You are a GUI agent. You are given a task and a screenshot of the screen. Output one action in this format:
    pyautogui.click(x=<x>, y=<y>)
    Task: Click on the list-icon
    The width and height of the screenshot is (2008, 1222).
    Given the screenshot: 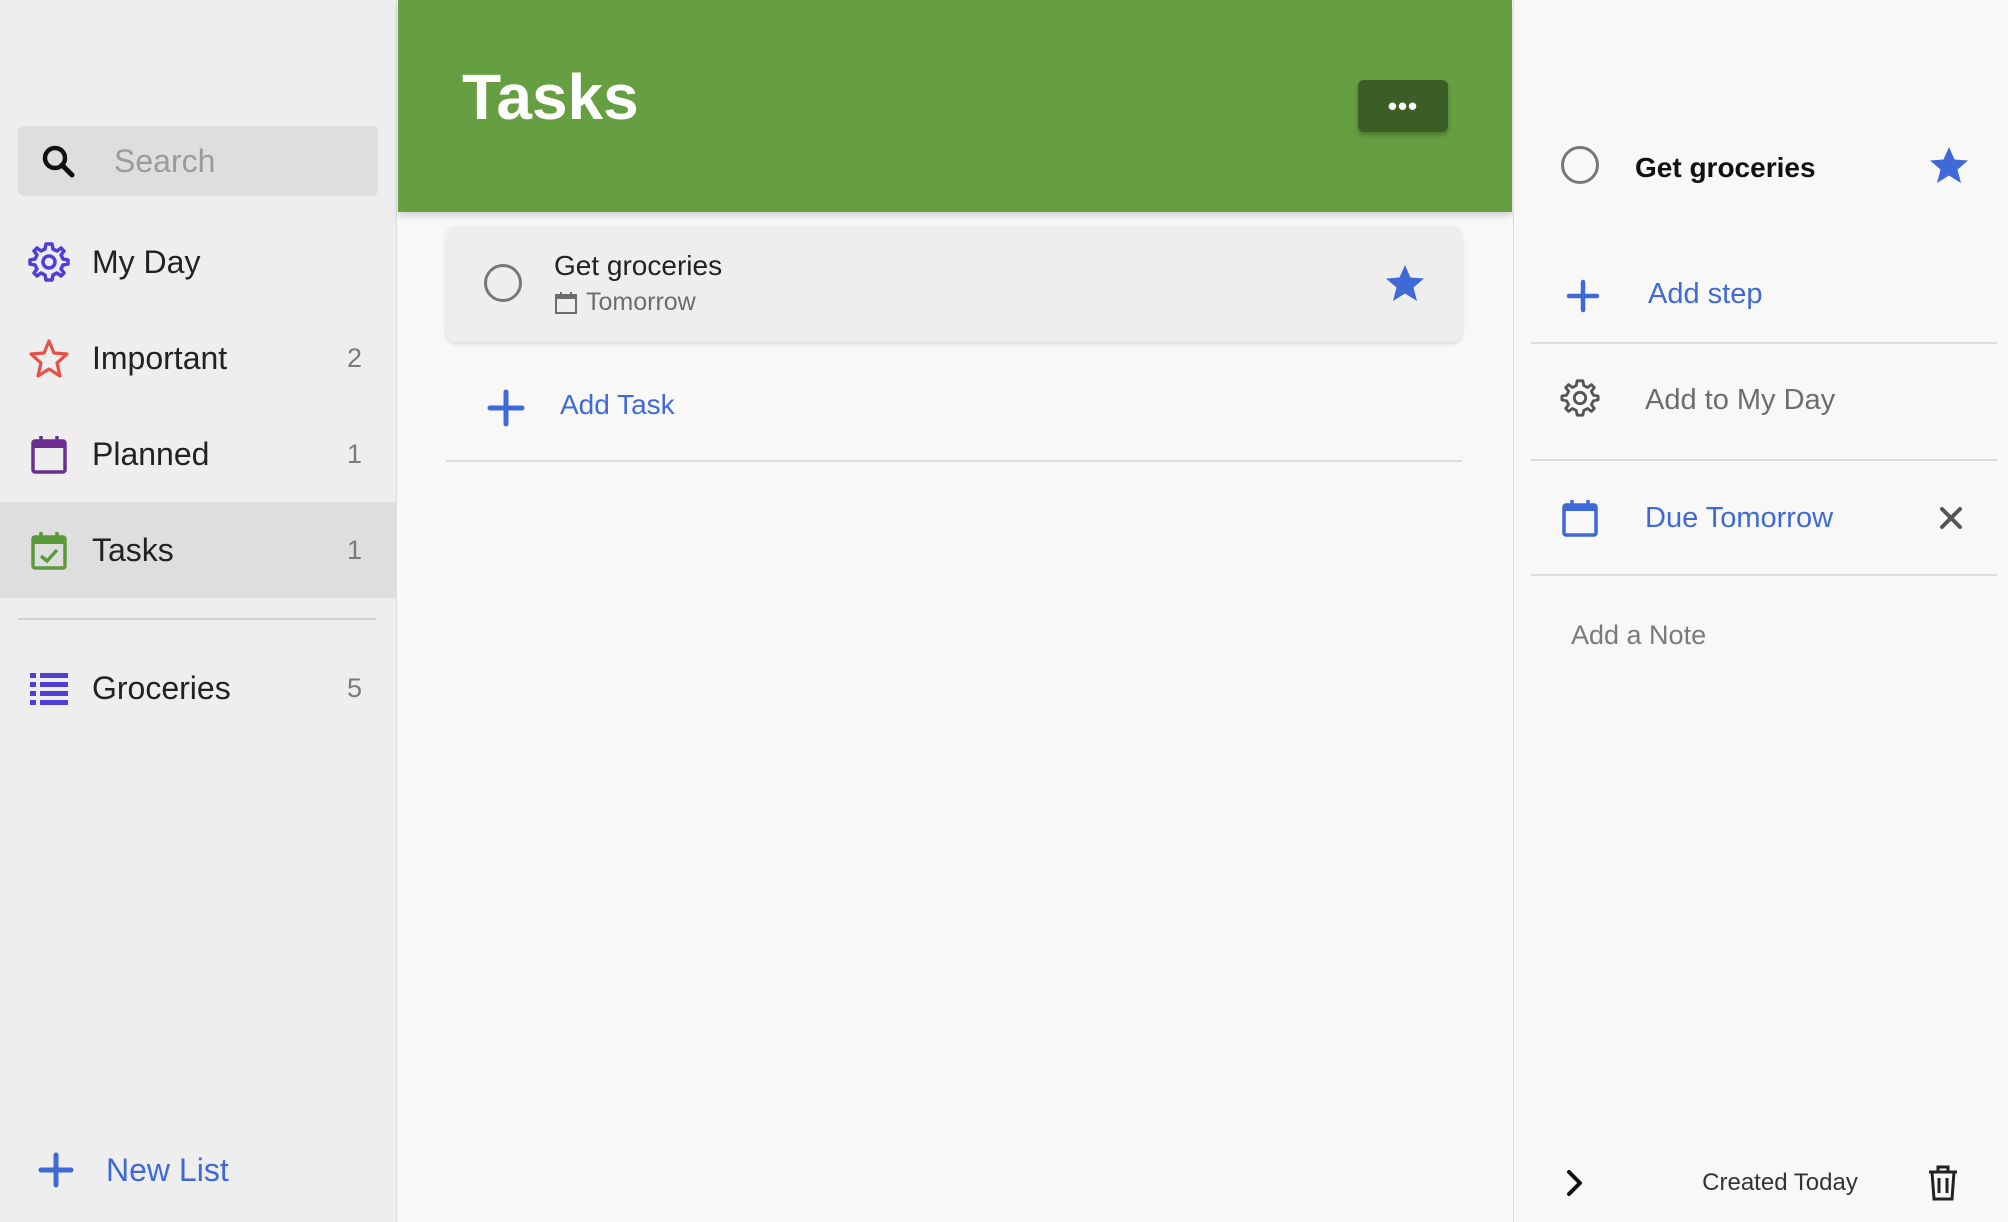 What is the action you would take?
    pyautogui.click(x=49, y=689)
    